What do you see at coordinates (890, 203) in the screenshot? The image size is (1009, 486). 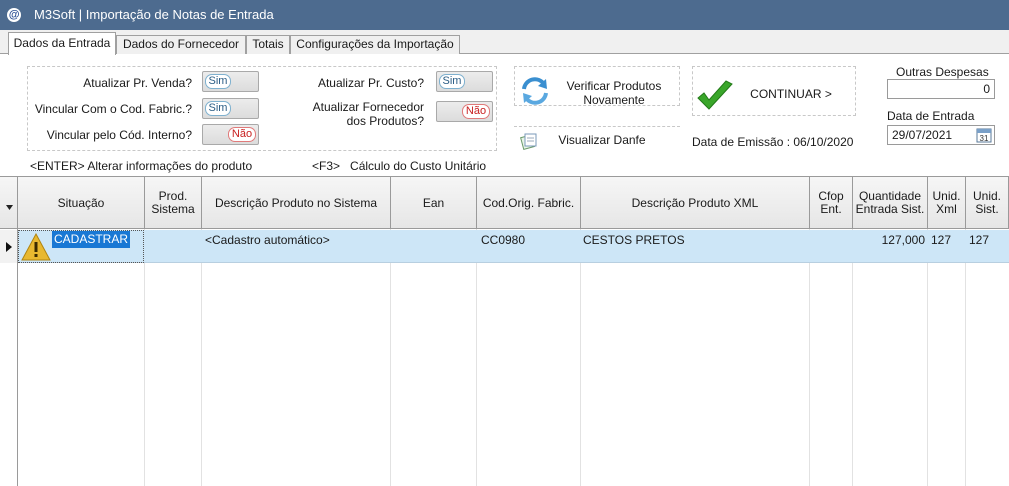 I see `col-quantidade: Quantidade Entrada Sist.` at bounding box center [890, 203].